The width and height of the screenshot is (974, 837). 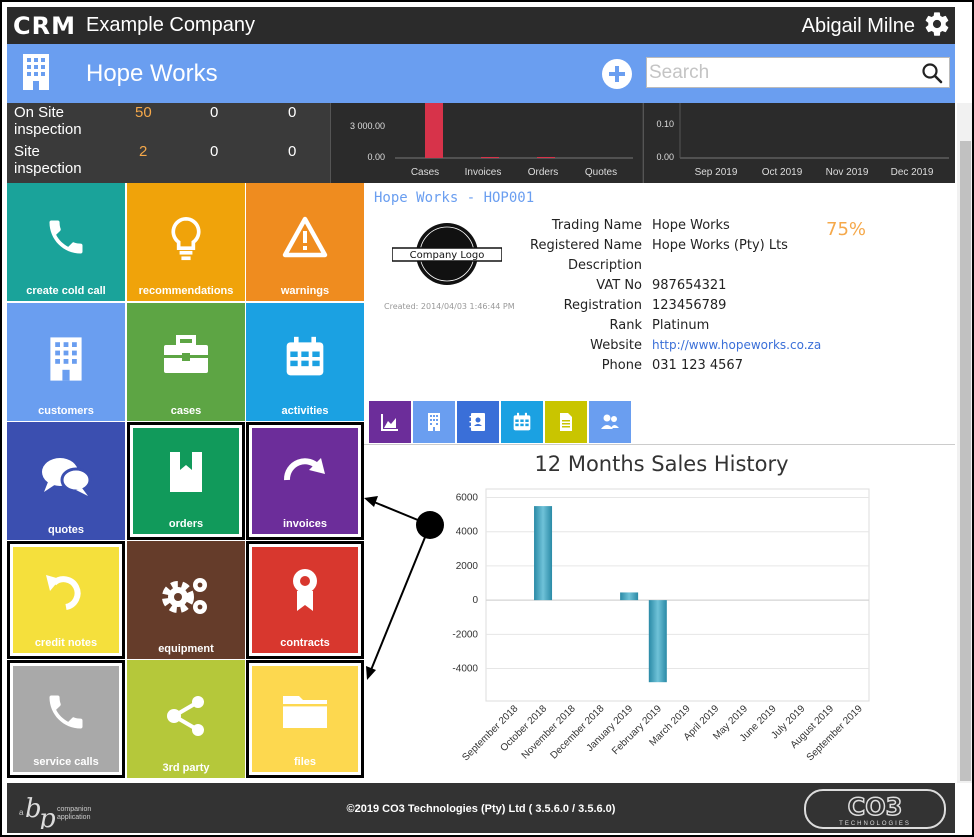 I want to click on contact-card-icon, so click(x=477, y=422).